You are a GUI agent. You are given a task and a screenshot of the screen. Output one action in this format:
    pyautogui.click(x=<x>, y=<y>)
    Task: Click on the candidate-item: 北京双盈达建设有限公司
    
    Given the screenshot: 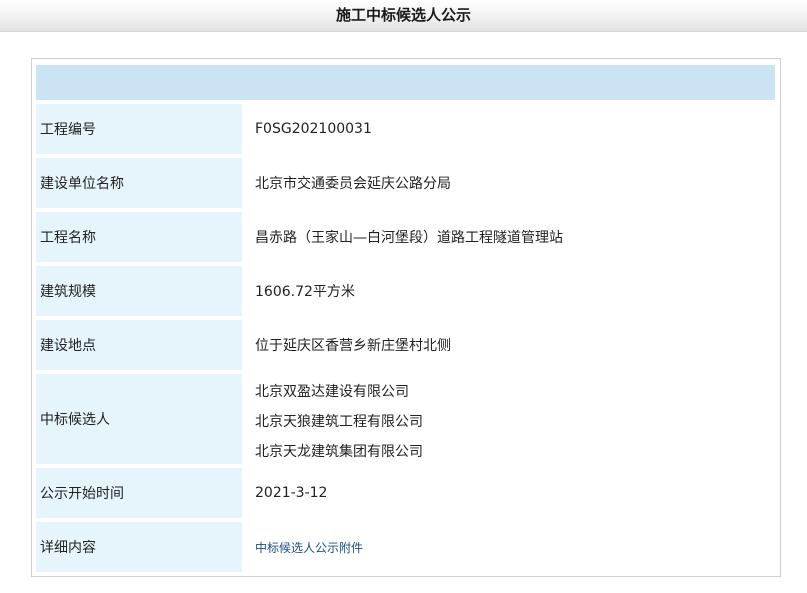 What is the action you would take?
    pyautogui.click(x=332, y=392)
    